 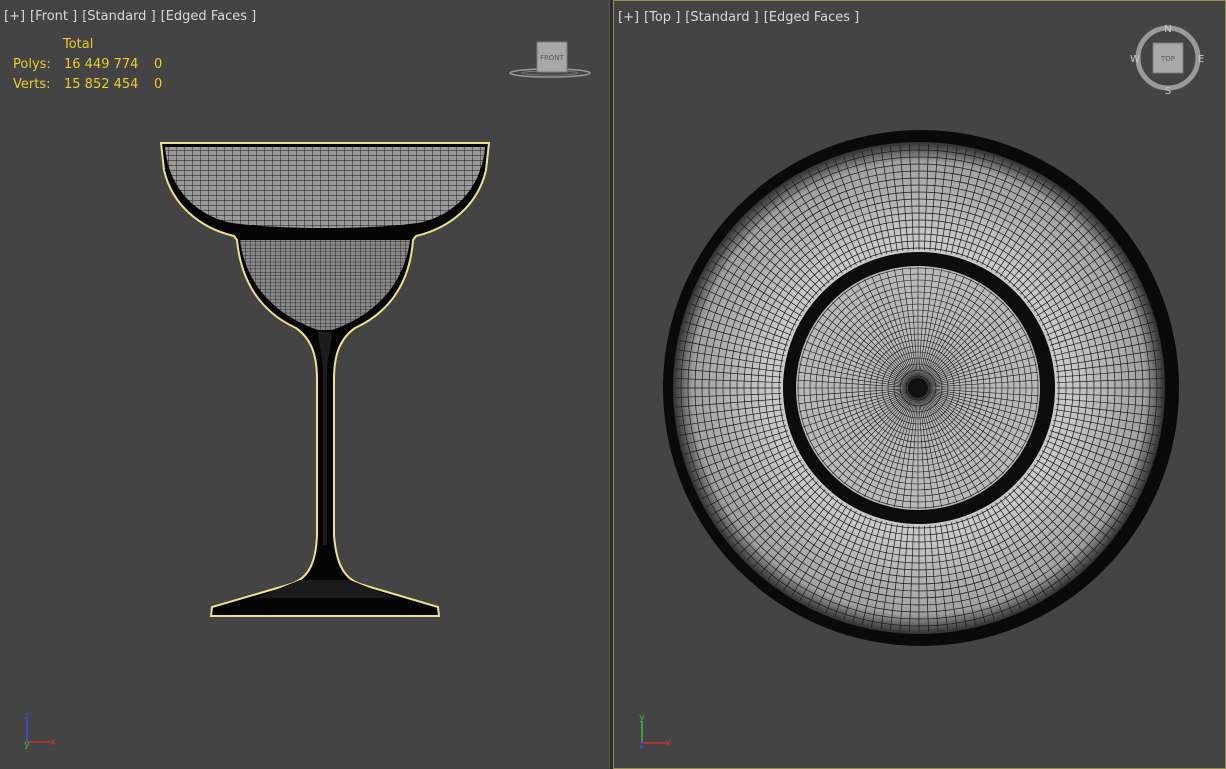 What do you see at coordinates (325, 285) in the screenshot?
I see `bowl-wireframe` at bounding box center [325, 285].